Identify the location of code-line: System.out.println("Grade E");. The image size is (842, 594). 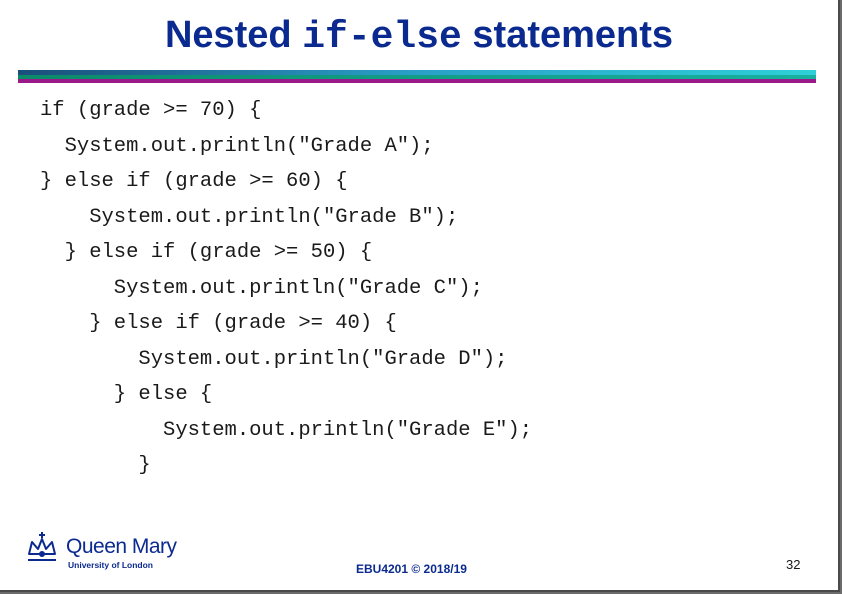
(286, 430).